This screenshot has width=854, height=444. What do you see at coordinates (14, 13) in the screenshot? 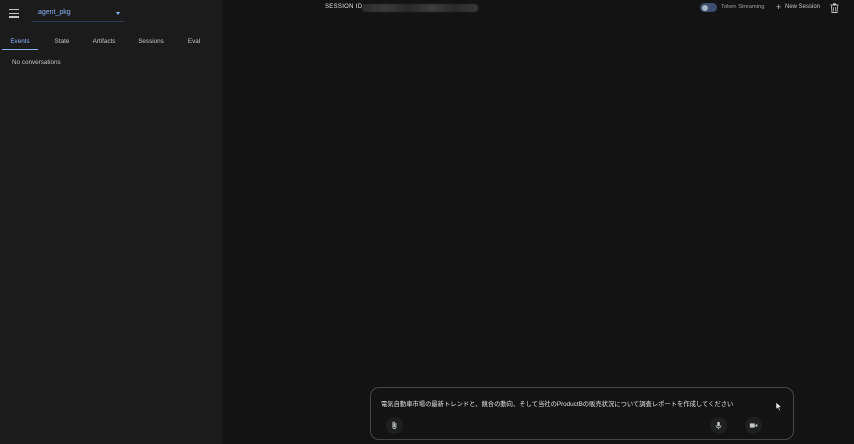
I see `menu-icon` at bounding box center [14, 13].